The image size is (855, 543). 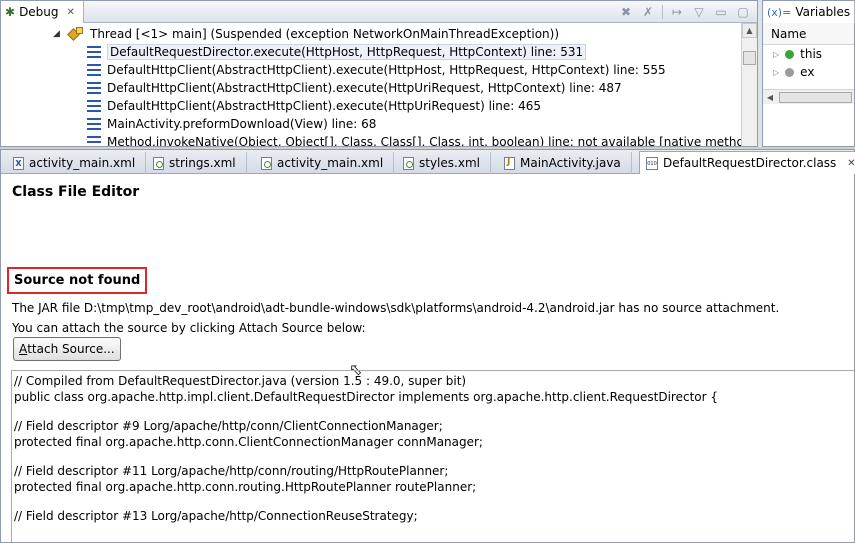 I want to click on class-file-icon: 010, so click(x=652, y=163).